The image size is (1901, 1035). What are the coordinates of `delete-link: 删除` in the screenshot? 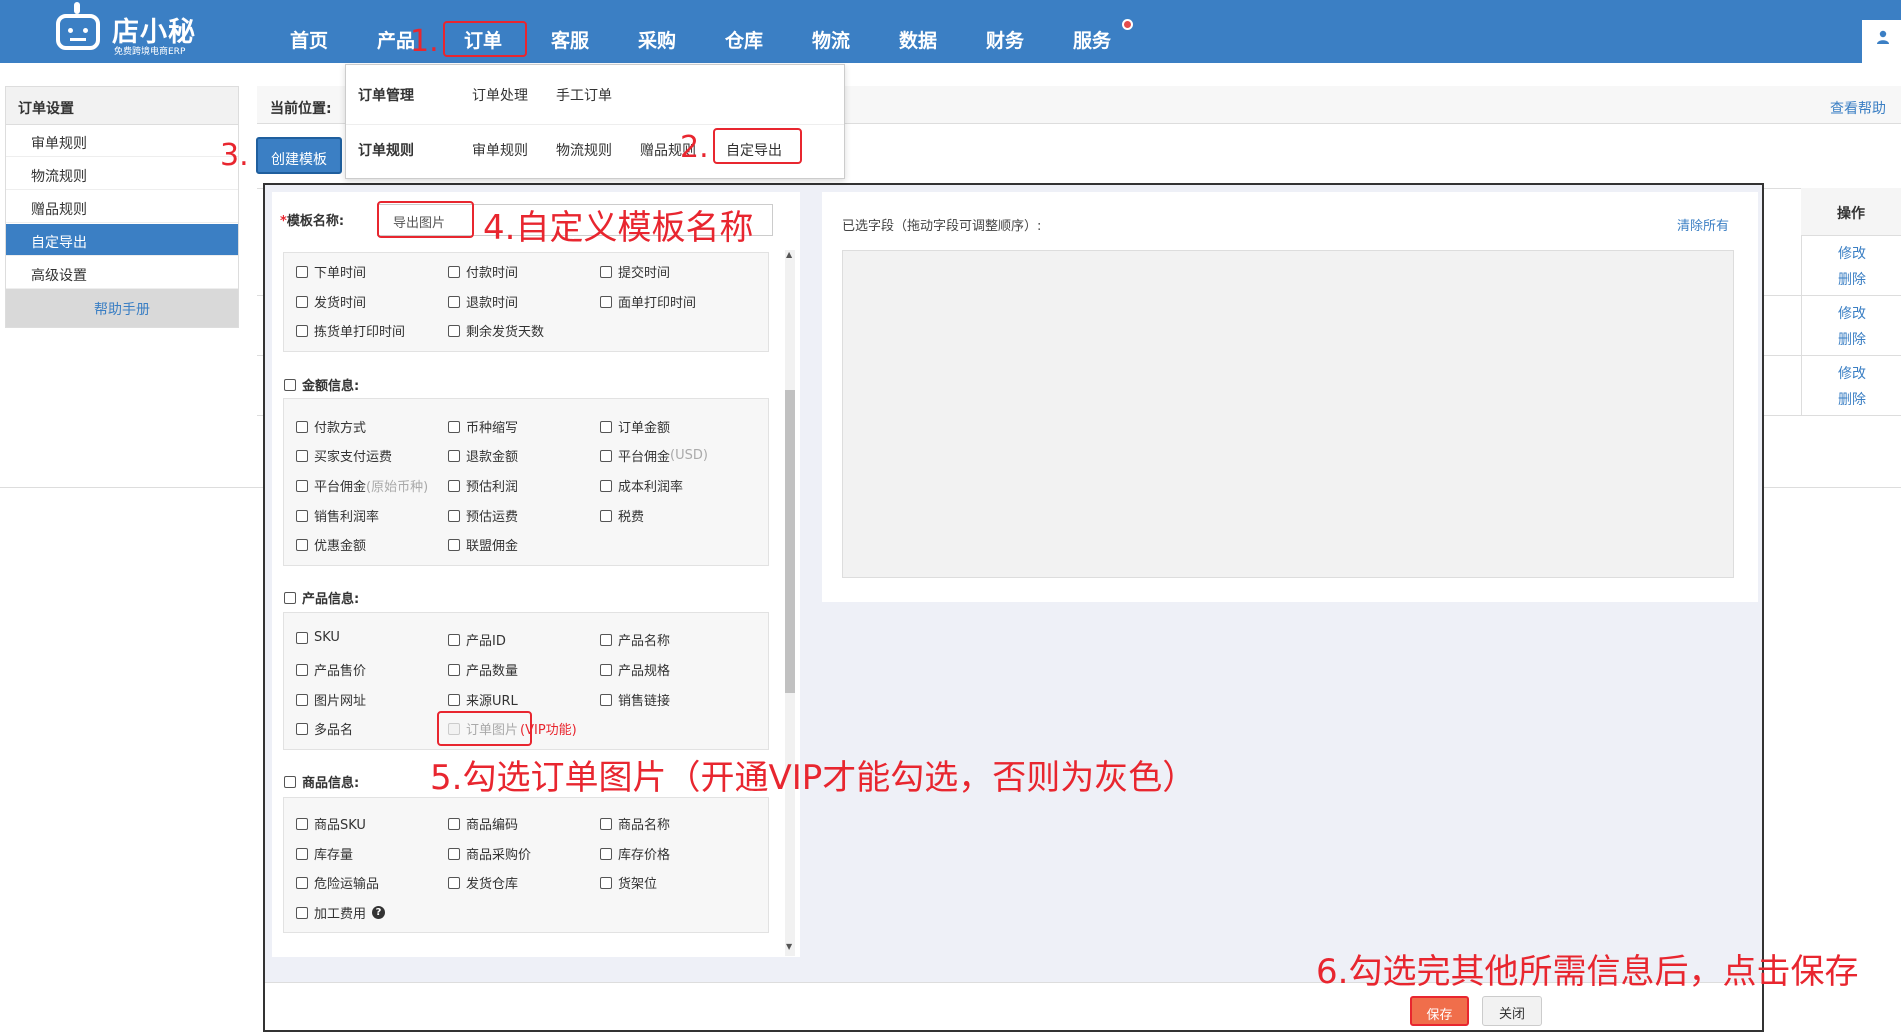 It's located at (1852, 279).